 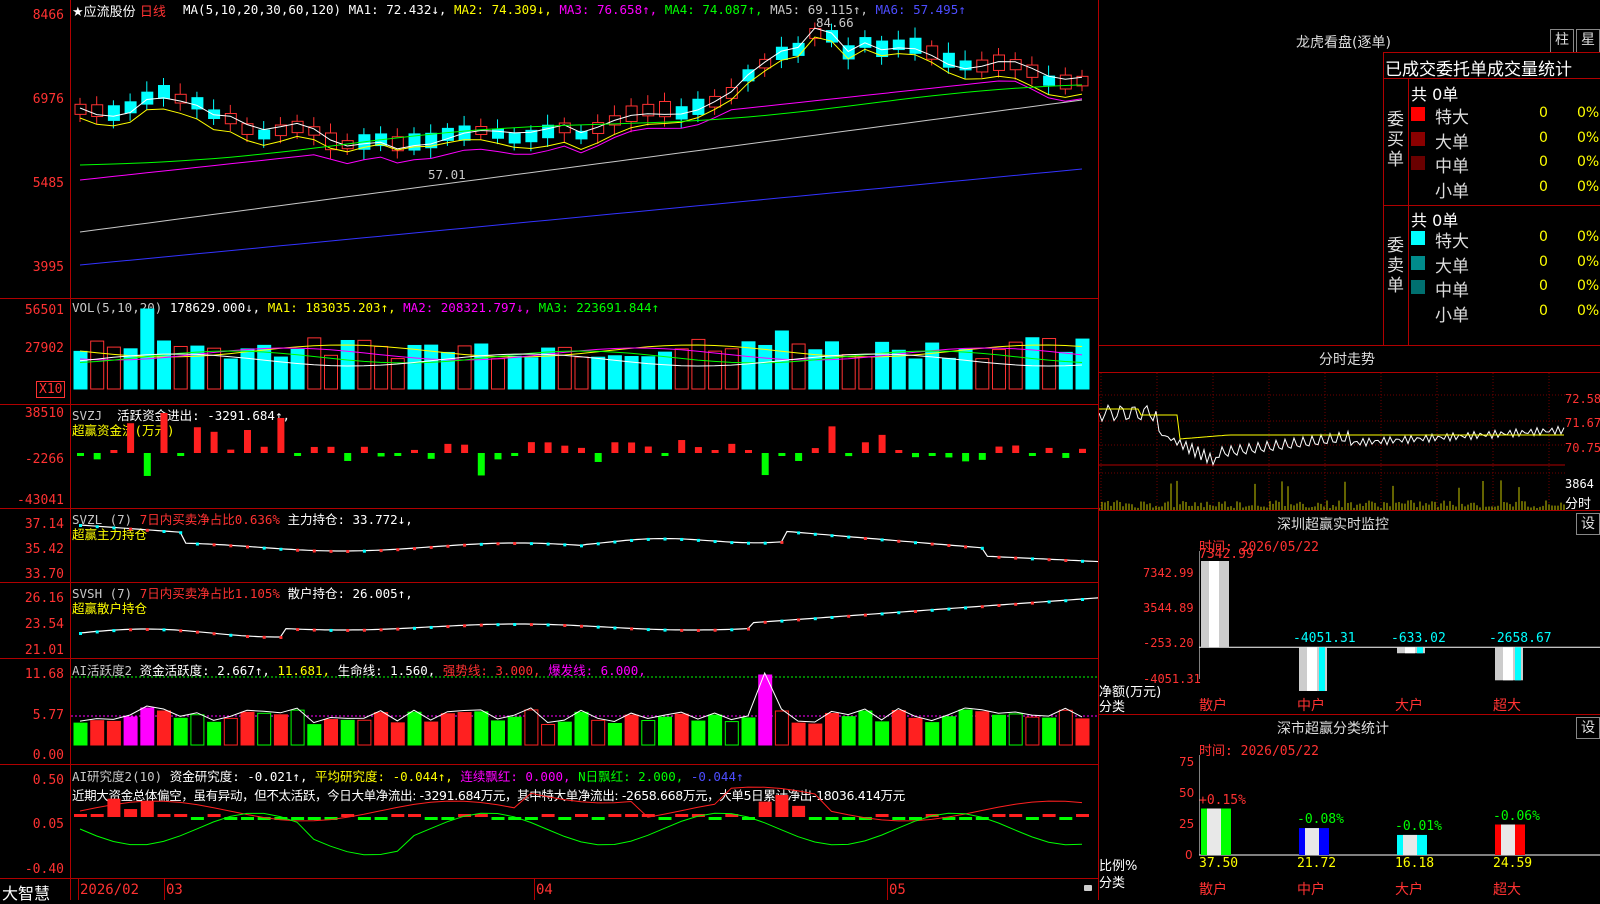 What do you see at coordinates (1168, 608) in the screenshot?
I see `sz-tick: 3544.89` at bounding box center [1168, 608].